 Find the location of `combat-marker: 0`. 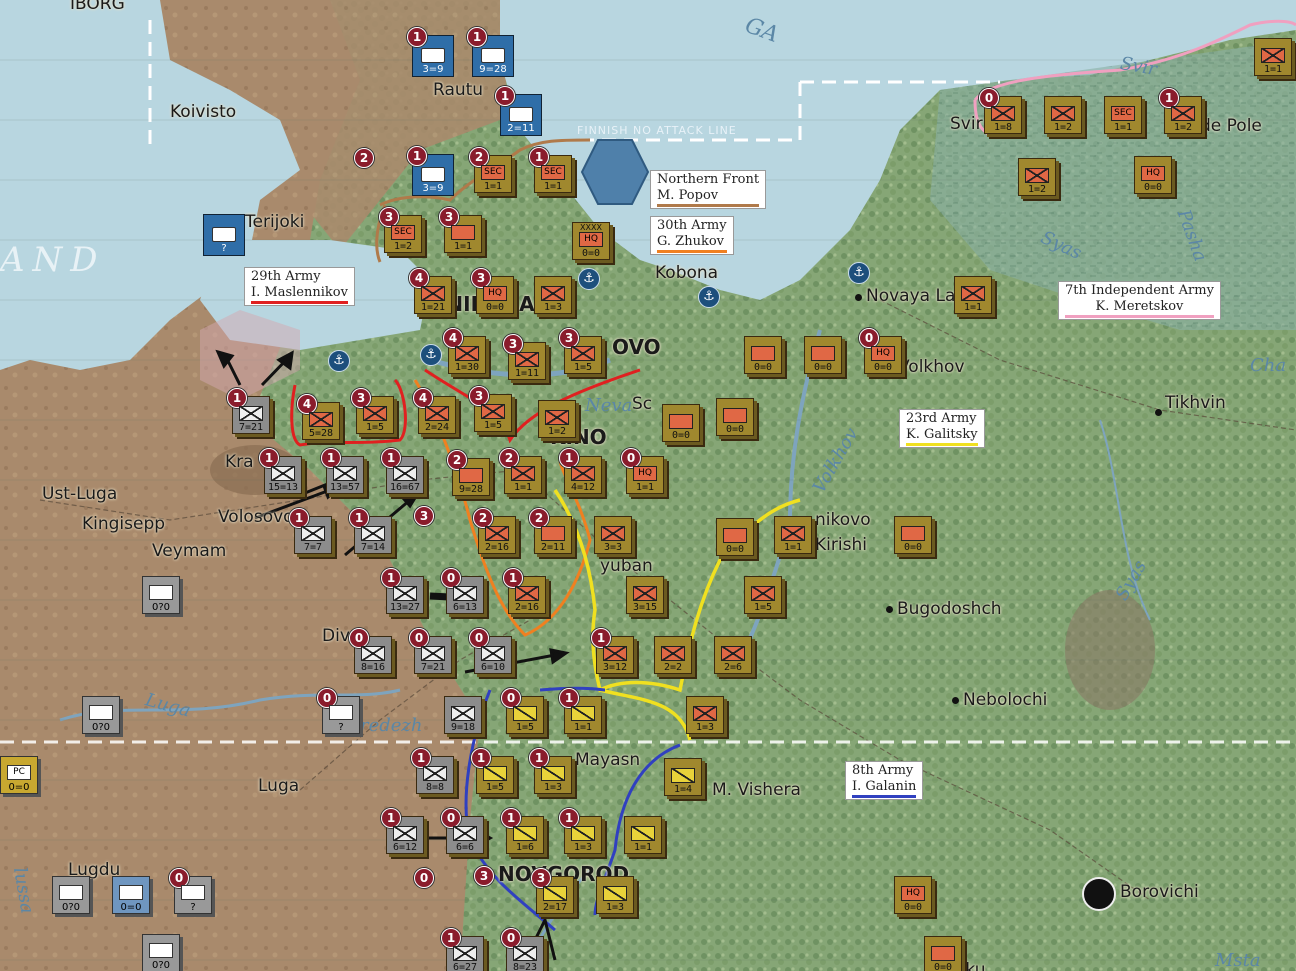

combat-marker: 0 is located at coordinates (424, 878).